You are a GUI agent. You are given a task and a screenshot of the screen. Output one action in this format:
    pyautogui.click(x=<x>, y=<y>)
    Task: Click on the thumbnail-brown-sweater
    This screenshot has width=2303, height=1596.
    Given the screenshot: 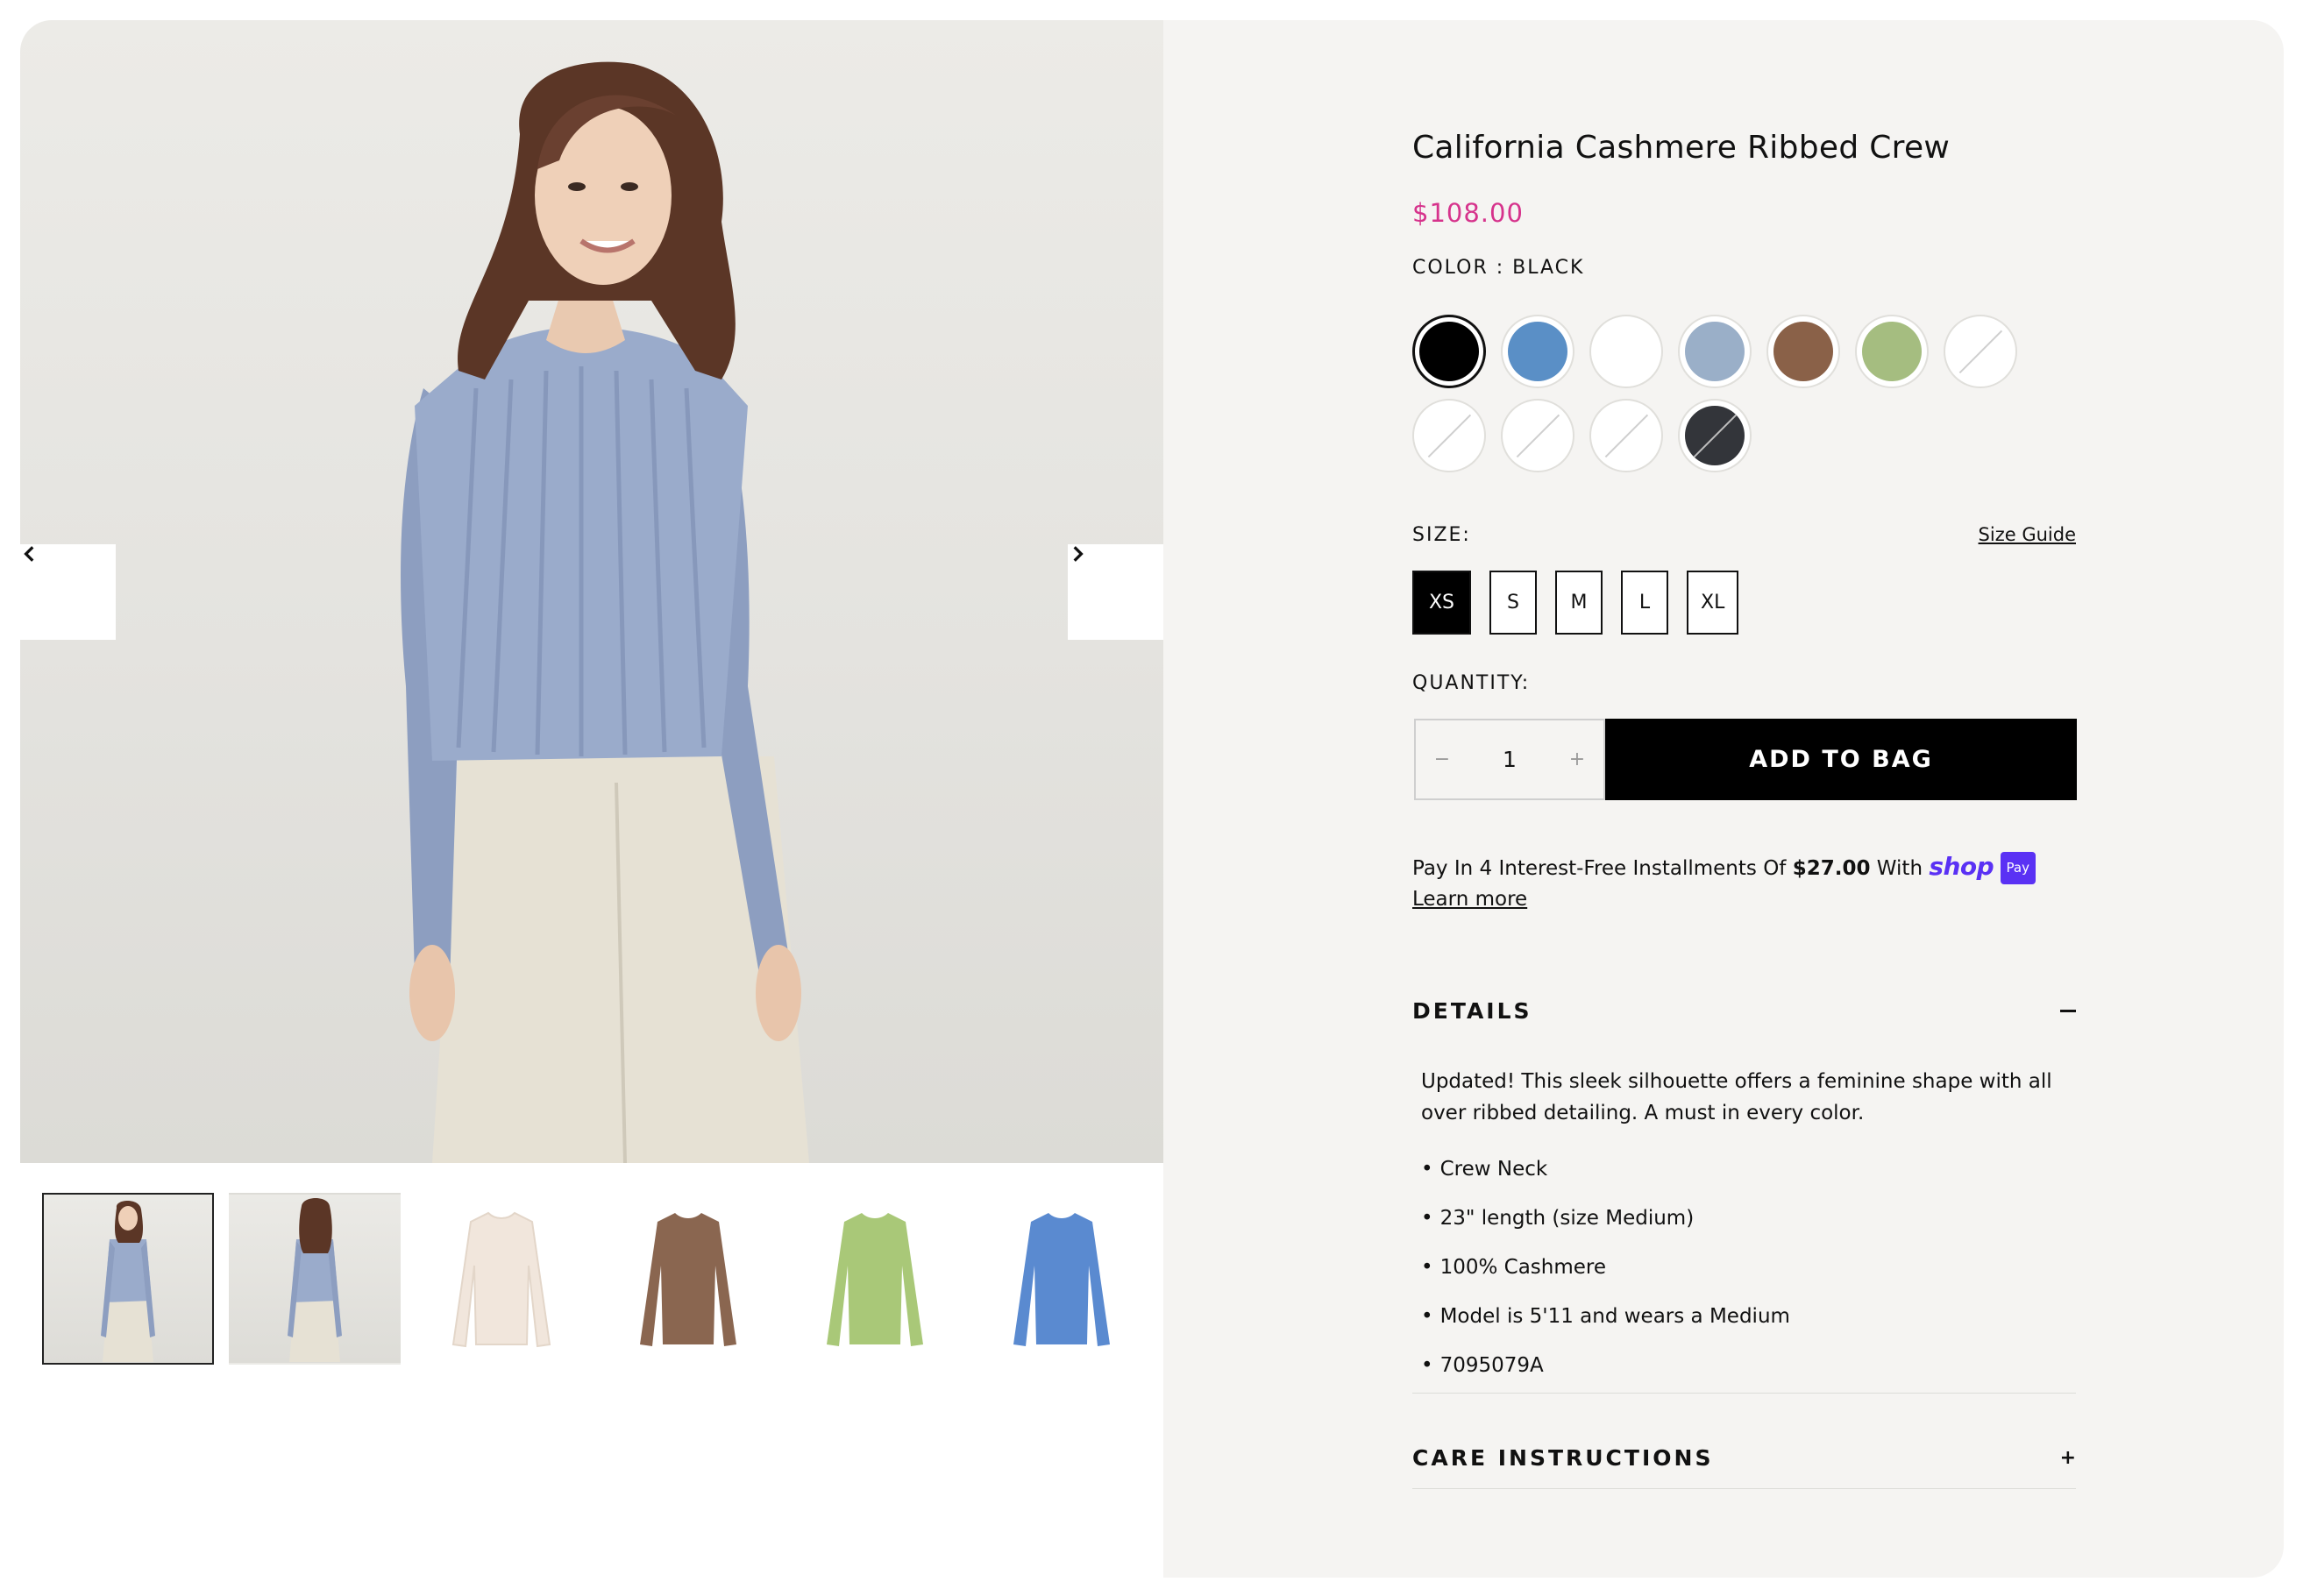 What is the action you would take?
    pyautogui.click(x=688, y=1279)
    